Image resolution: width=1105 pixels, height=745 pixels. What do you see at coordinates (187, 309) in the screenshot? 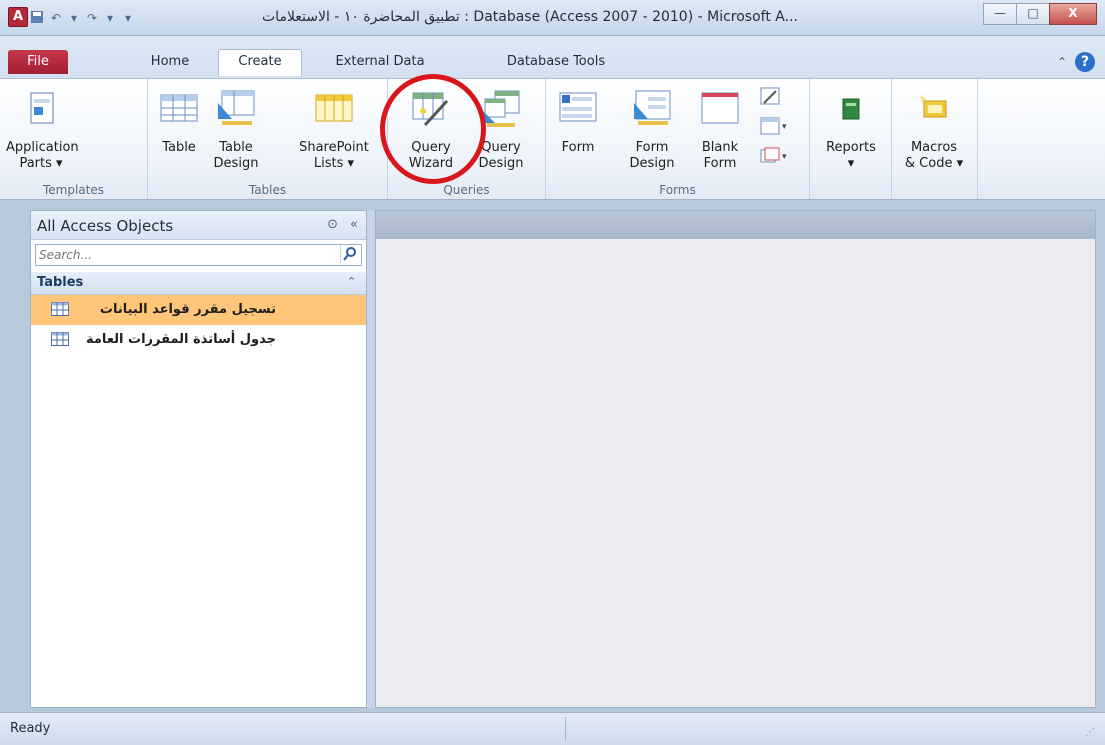
I see `nav-item-label: تسجيل مقرر قواعد البيانات` at bounding box center [187, 309].